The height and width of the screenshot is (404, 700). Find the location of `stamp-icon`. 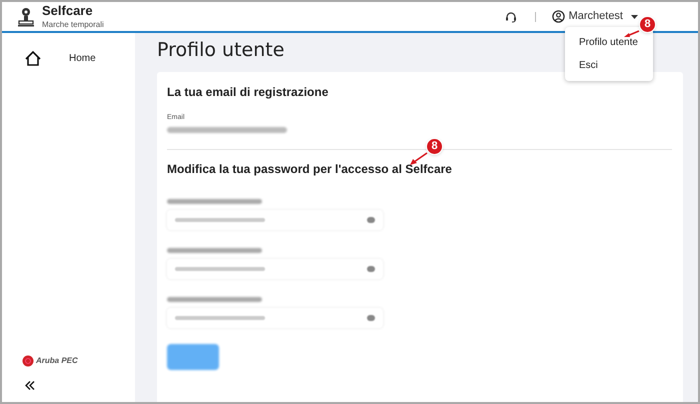

stamp-icon is located at coordinates (26, 16).